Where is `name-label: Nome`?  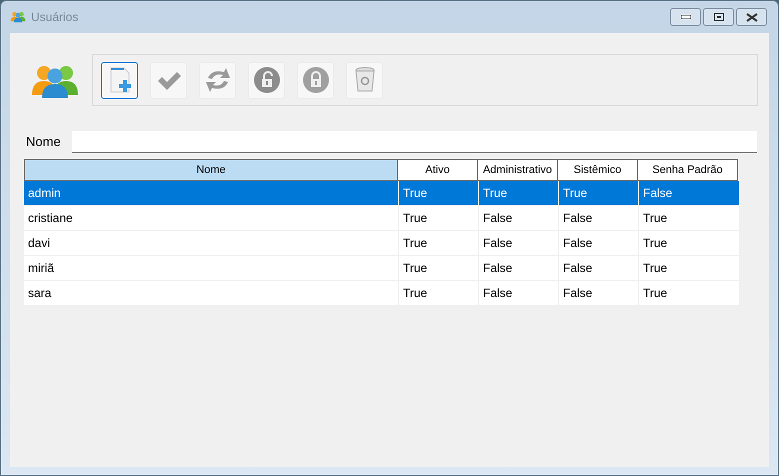 name-label: Nome is located at coordinates (44, 142).